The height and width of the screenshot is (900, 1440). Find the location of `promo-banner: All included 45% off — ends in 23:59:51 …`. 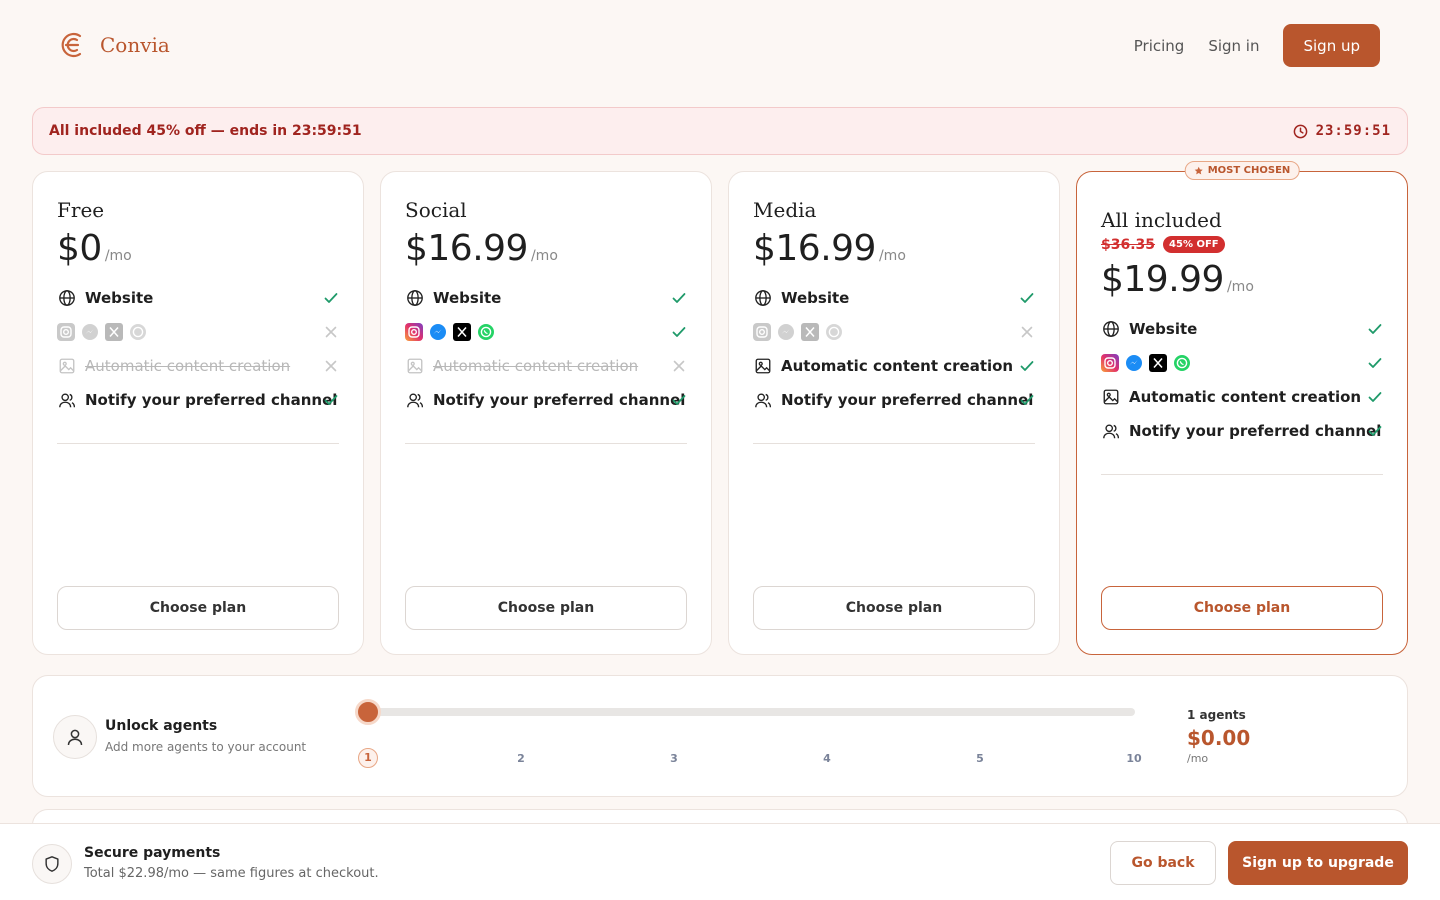

promo-banner: All included 45% off — ends in 23:59:51 … is located at coordinates (720, 131).